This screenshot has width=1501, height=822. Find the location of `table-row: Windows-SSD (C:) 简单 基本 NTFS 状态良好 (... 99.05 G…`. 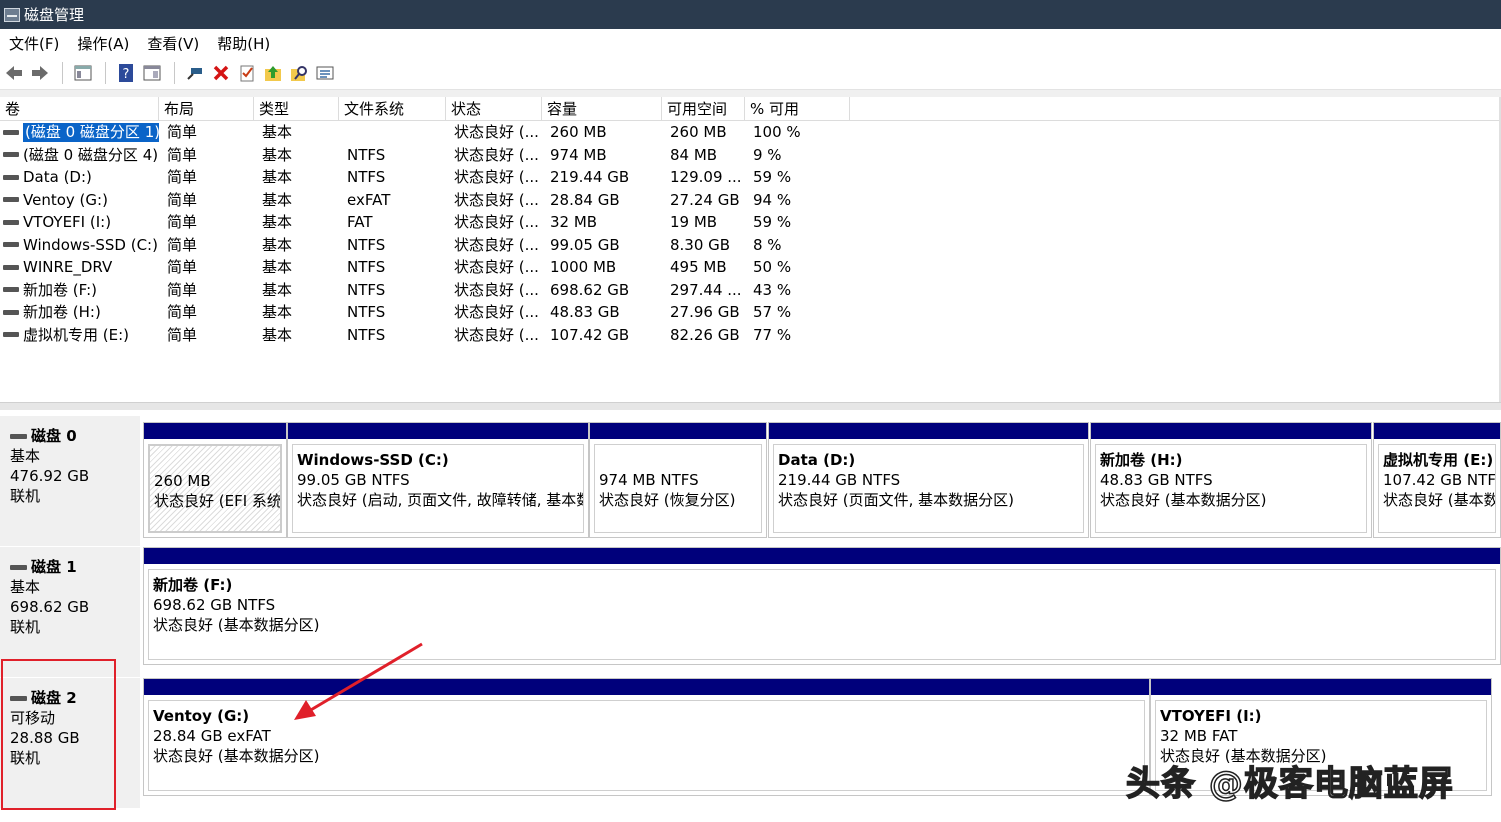

table-row: Windows-SSD (C:) 简单 基本 NTFS 状态良好 (... 99.05 G… is located at coordinates (750, 245).